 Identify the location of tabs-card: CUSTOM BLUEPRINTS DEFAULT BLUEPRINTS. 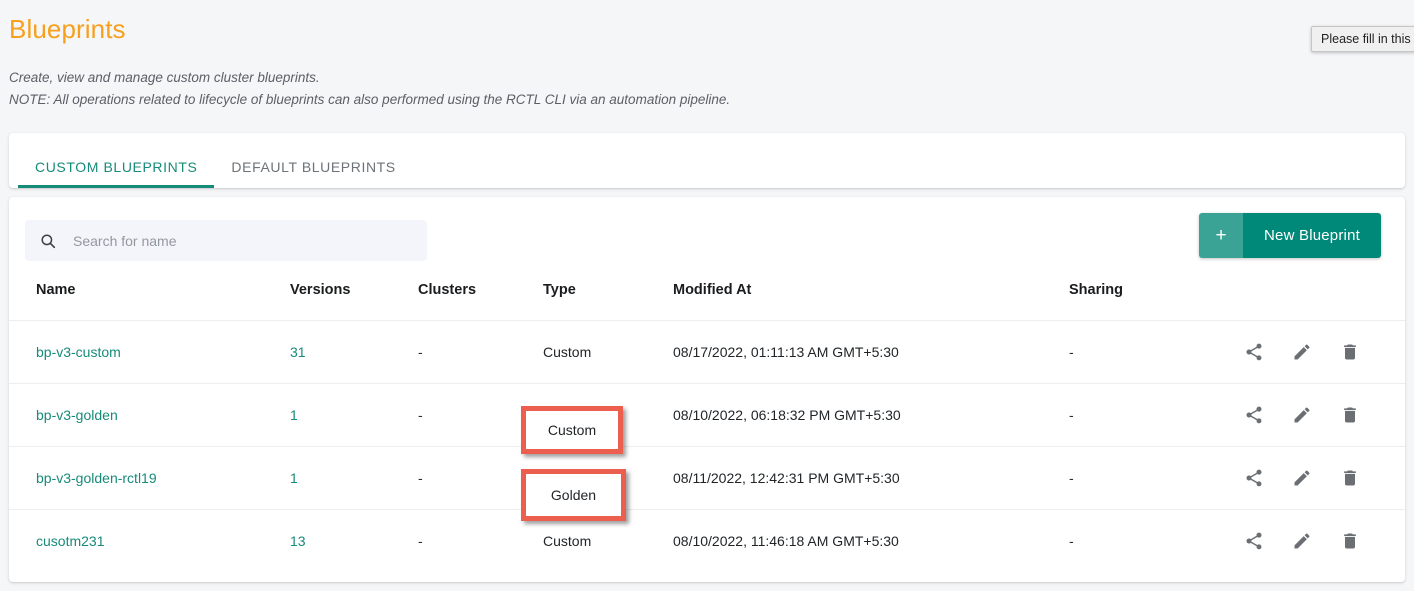
(707, 160).